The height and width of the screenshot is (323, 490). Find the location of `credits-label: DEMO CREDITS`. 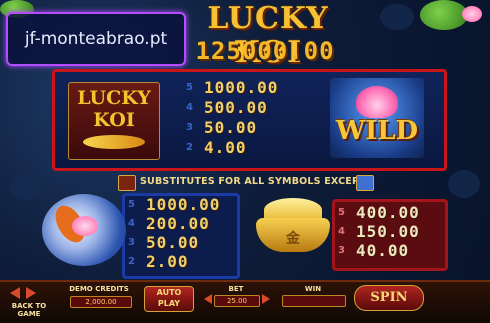

credits-label: DEMO CREDITS is located at coordinates (99, 289).